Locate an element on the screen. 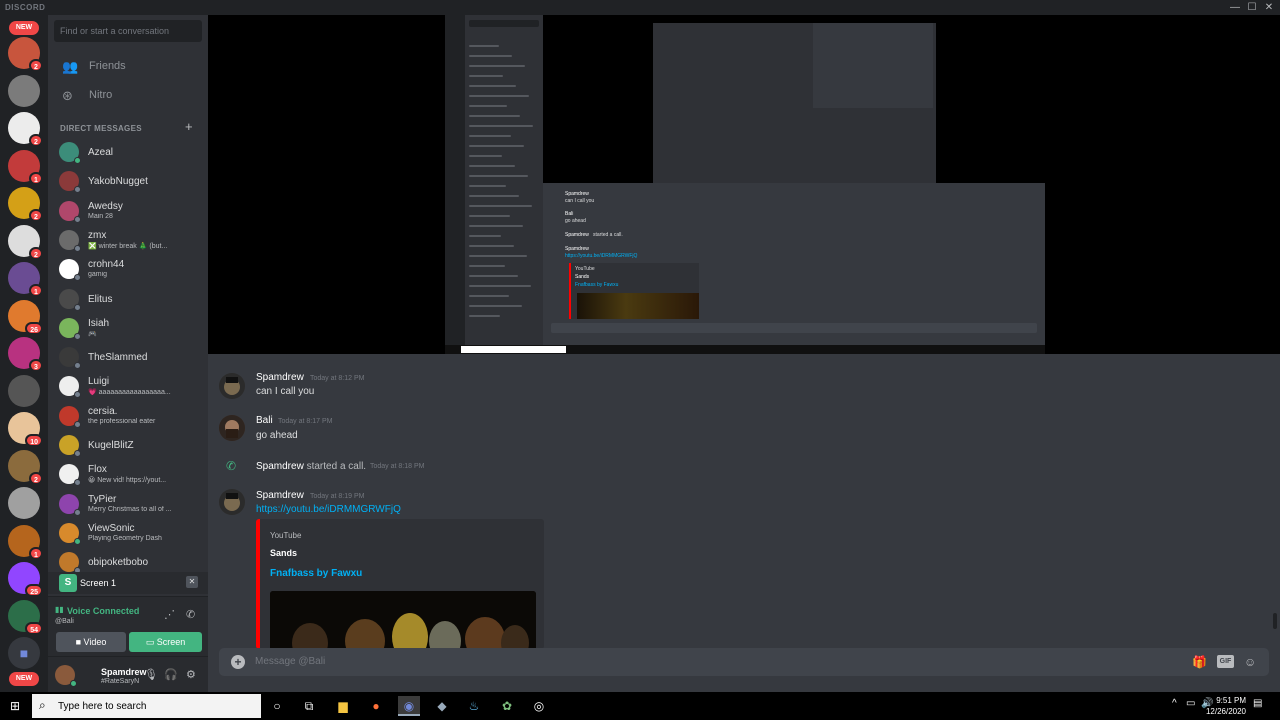 Image resolution: width=1280 pixels, height=720 pixels. create-dm-icon: + is located at coordinates (189, 126).